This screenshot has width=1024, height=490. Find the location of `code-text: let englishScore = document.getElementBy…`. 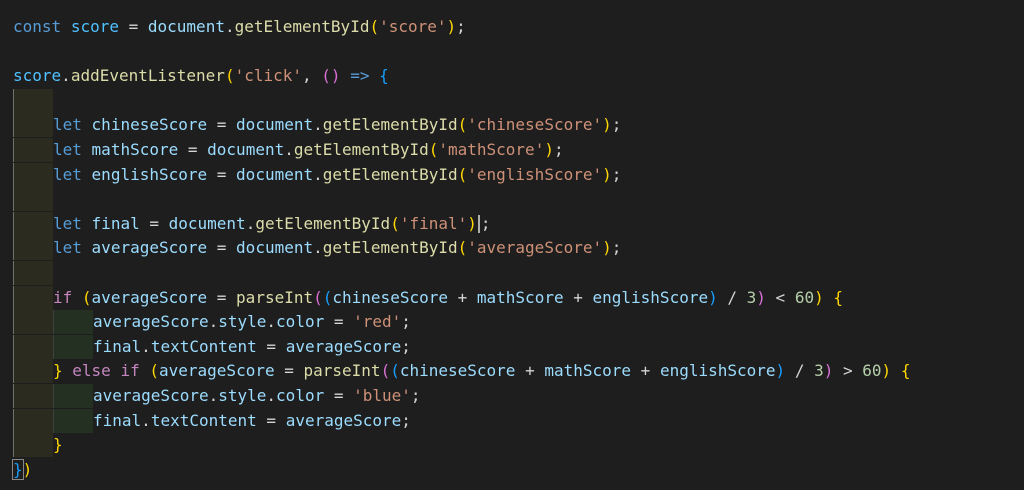

code-text: let englishScore = document.getElementBy… is located at coordinates (337, 175).